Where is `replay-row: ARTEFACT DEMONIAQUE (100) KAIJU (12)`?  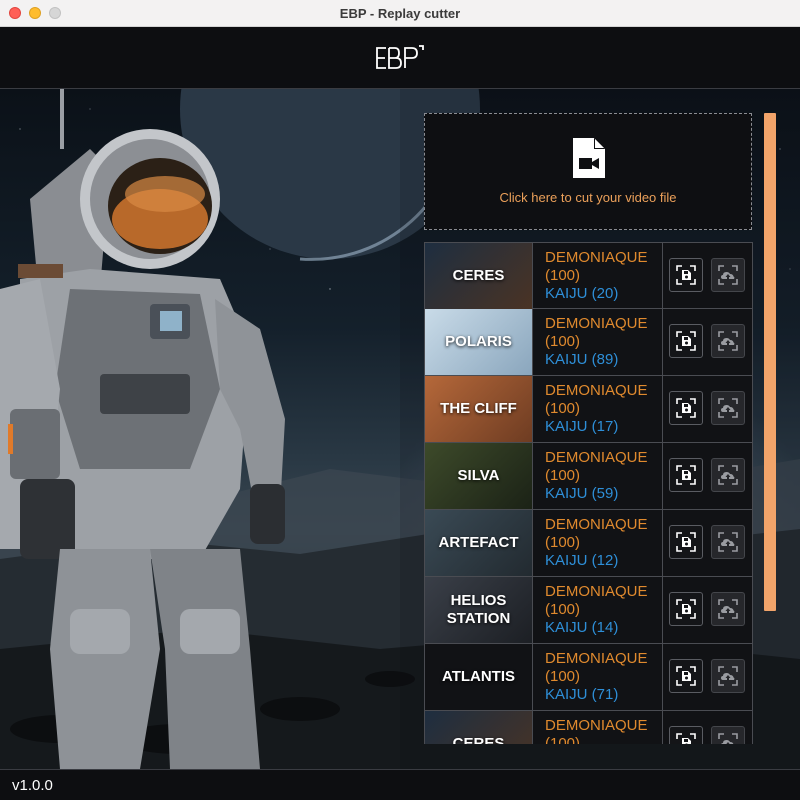
replay-row: ARTEFACT DEMONIAQUE (100) KAIJU (12) is located at coordinates (588, 543).